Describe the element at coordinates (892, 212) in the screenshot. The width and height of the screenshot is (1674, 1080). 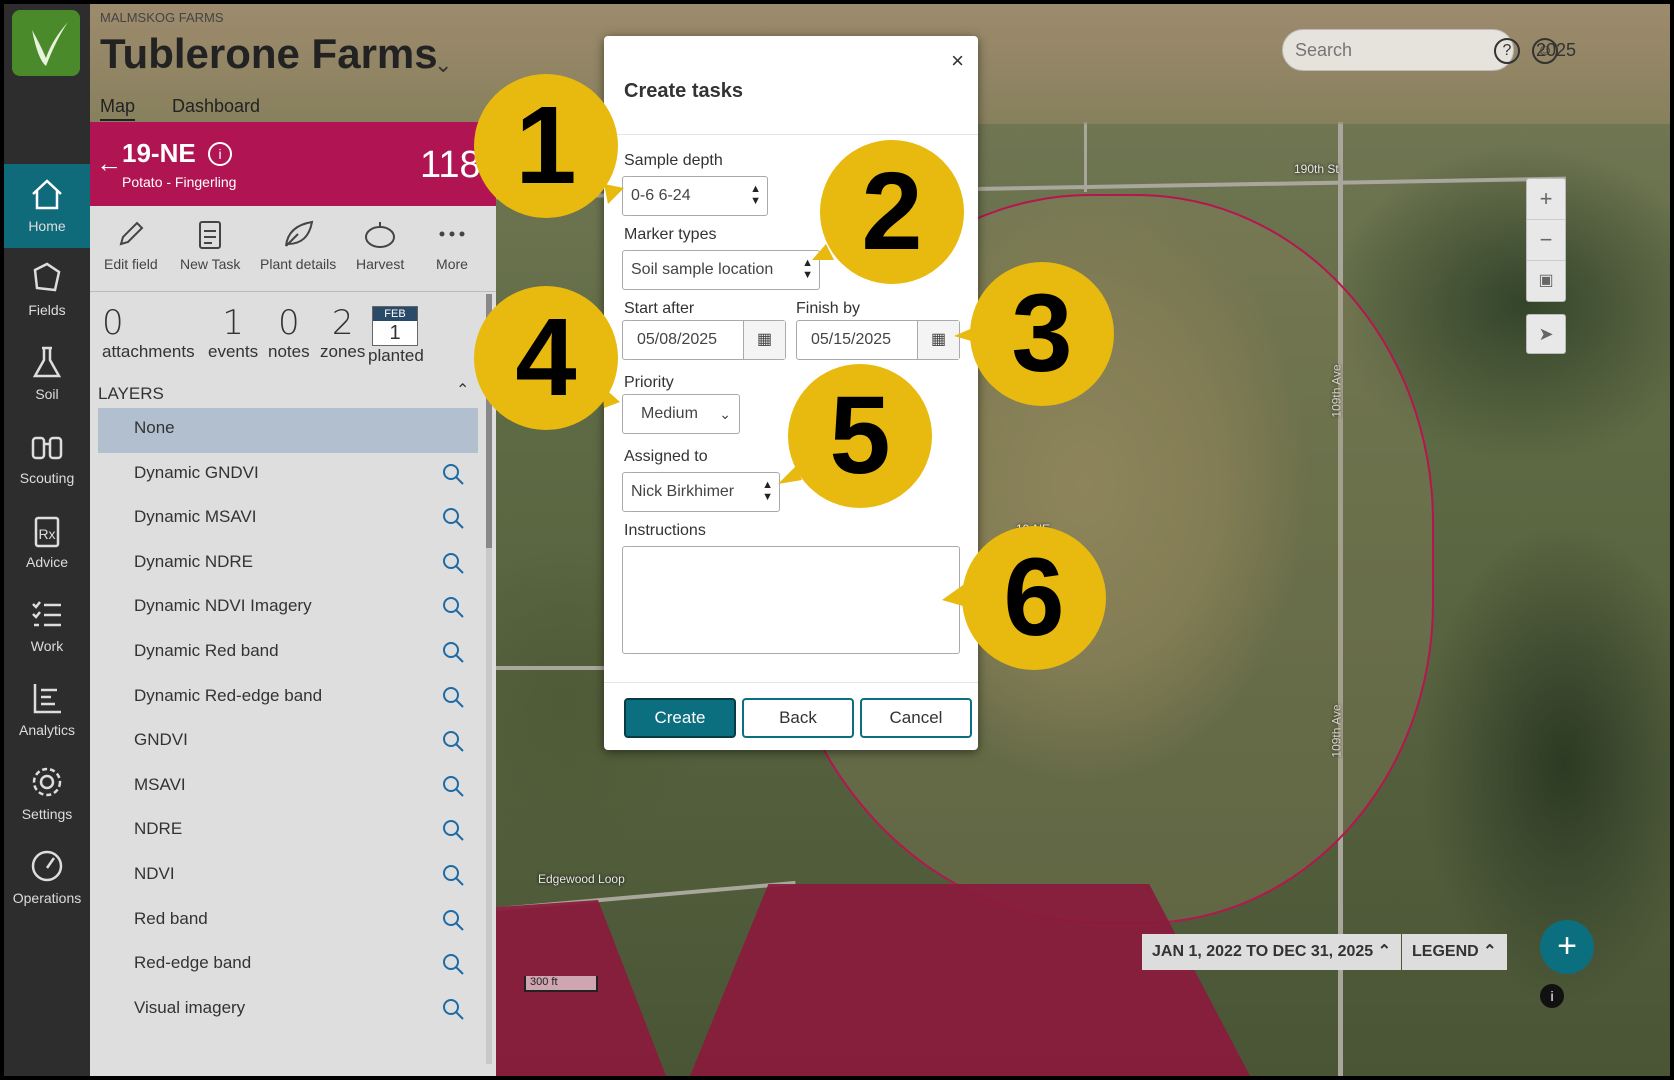
I see `callout-2: 2` at that location.